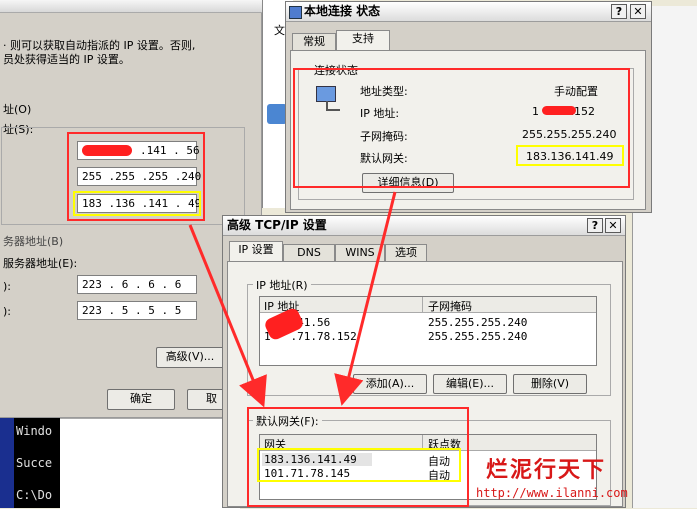  Describe the element at coordinates (552, 493) in the screenshot. I see `watermark-url: http://www.ilanni.com` at that location.